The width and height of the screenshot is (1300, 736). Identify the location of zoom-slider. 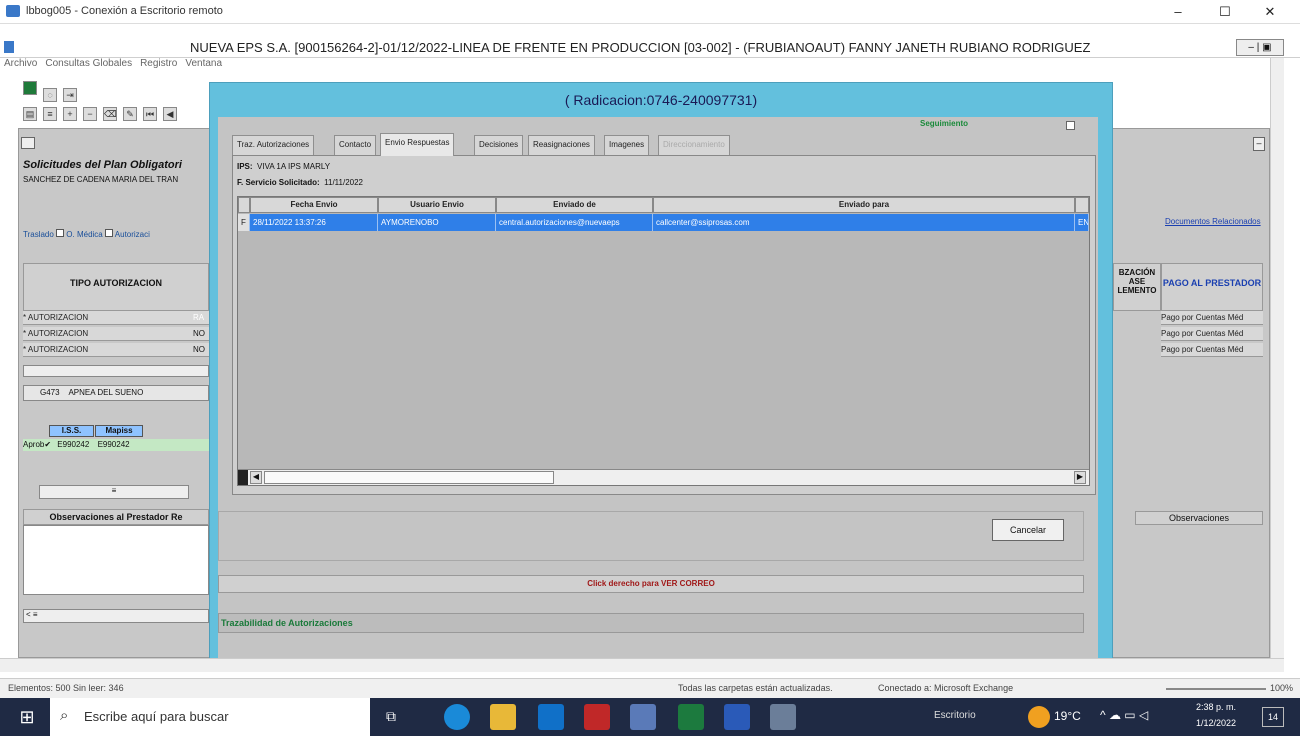
(1216, 689).